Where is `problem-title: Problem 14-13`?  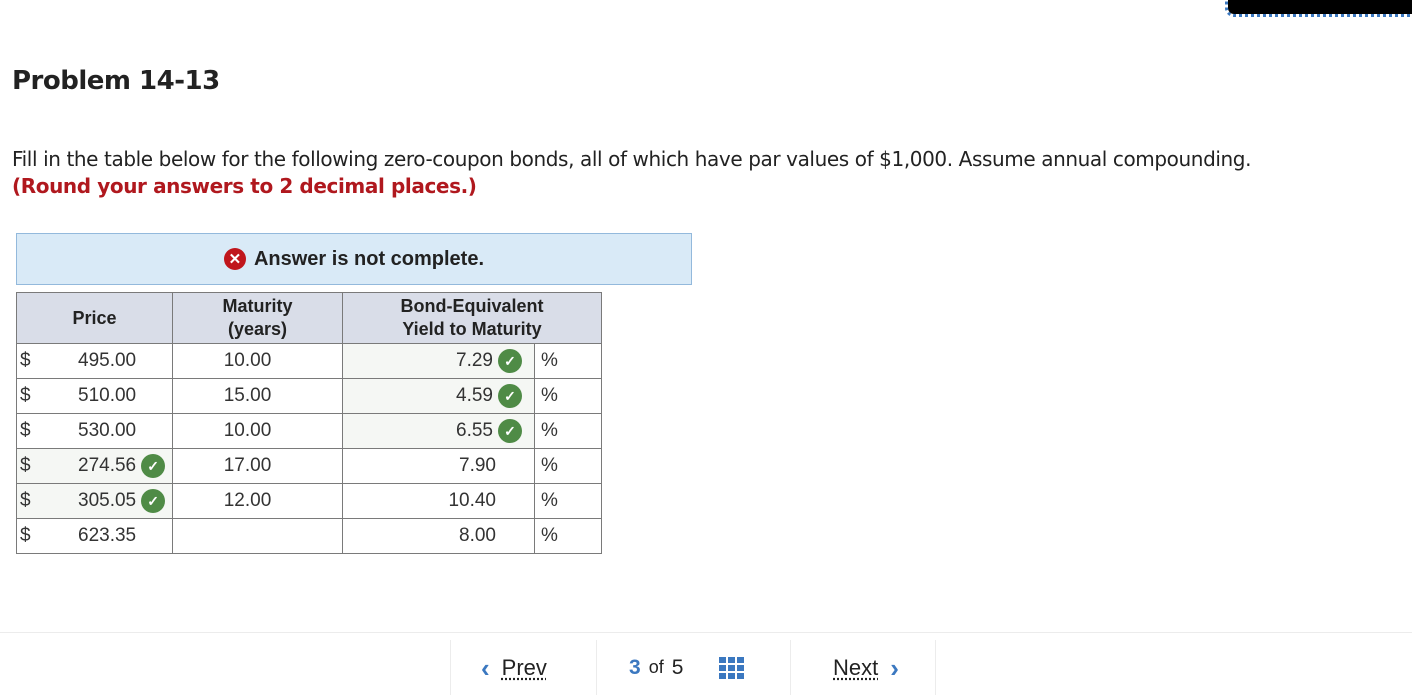 problem-title: Problem 14-13 is located at coordinates (116, 81).